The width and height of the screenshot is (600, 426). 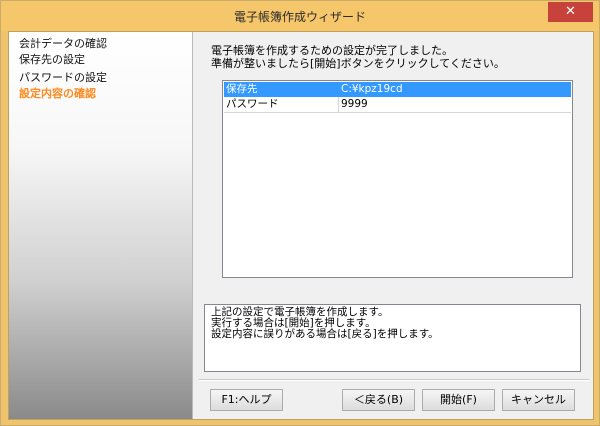 I want to click on step-item-data-check: 会計データの確認, so click(x=63, y=43).